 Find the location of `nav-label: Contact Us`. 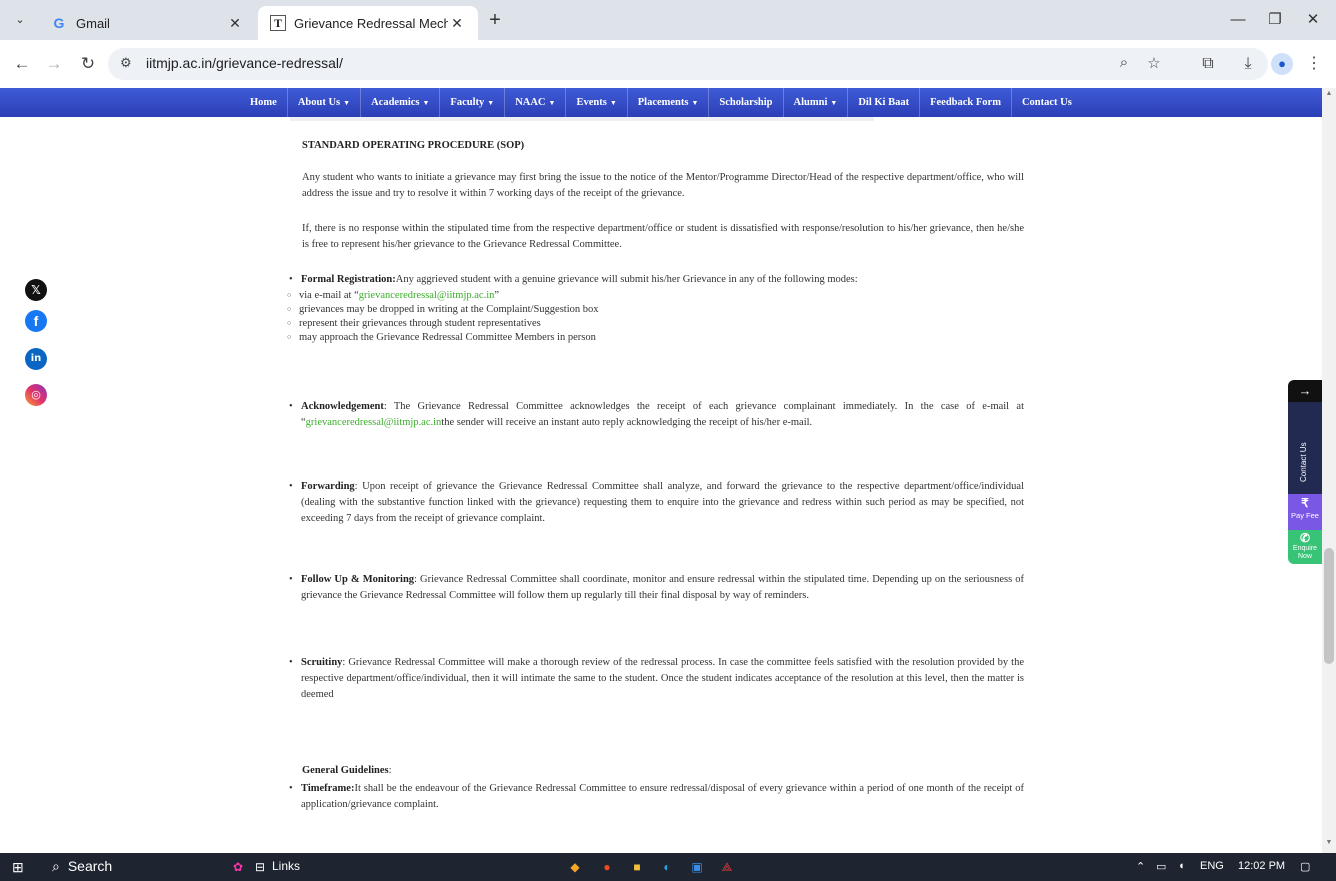

nav-label: Contact Us is located at coordinates (1046, 102).